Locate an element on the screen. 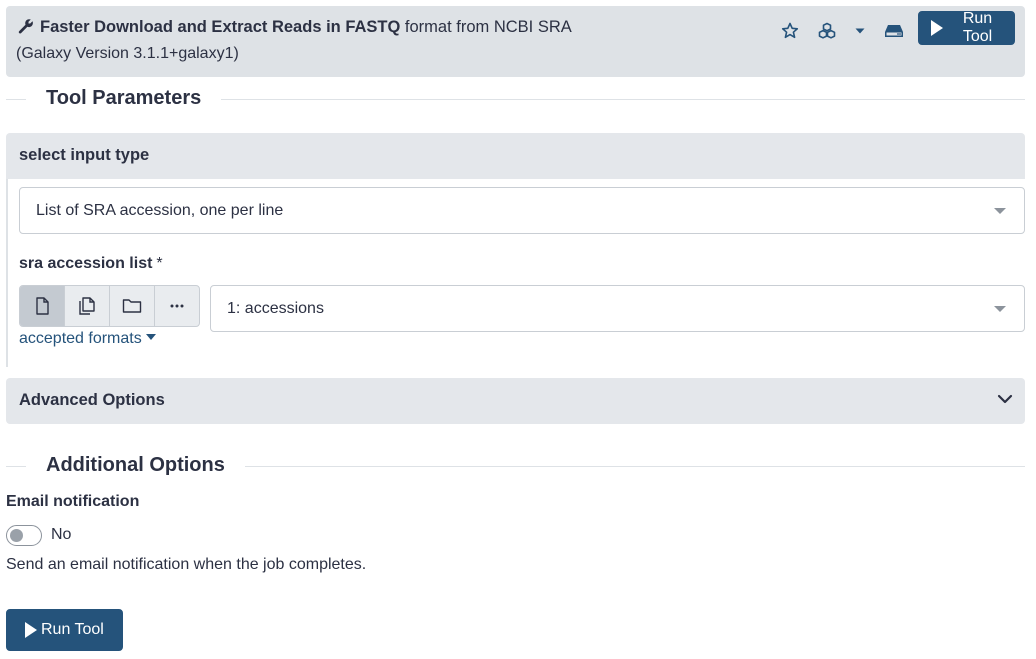 This screenshot has height=659, width=1036. accession-list-value: 1: accessions is located at coordinates (275, 308).